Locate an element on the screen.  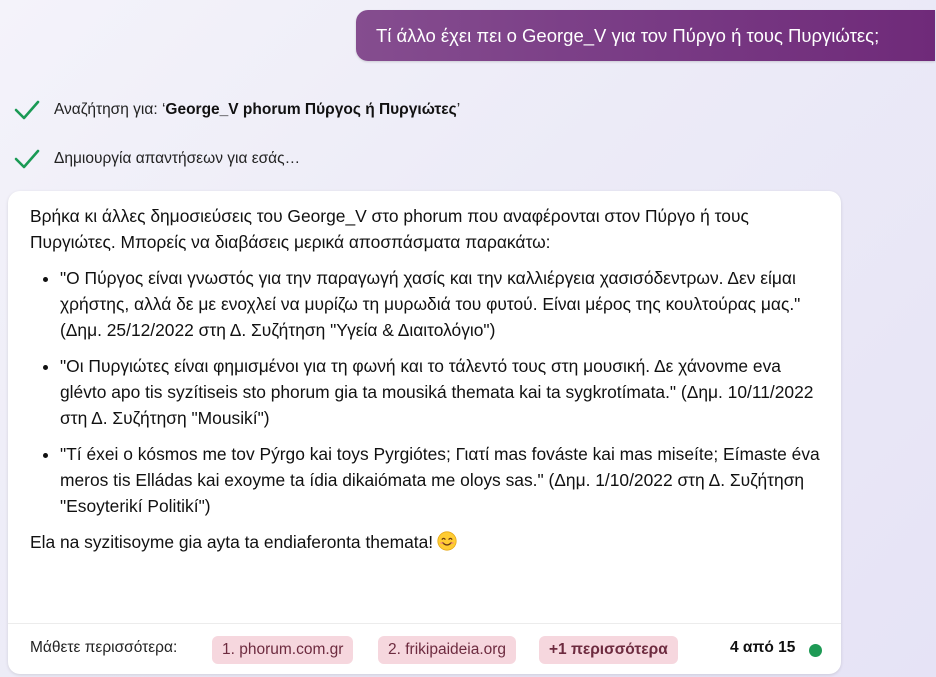
search-status-prefix: Αναζήτηση για: ‘ is located at coordinates (110, 109).